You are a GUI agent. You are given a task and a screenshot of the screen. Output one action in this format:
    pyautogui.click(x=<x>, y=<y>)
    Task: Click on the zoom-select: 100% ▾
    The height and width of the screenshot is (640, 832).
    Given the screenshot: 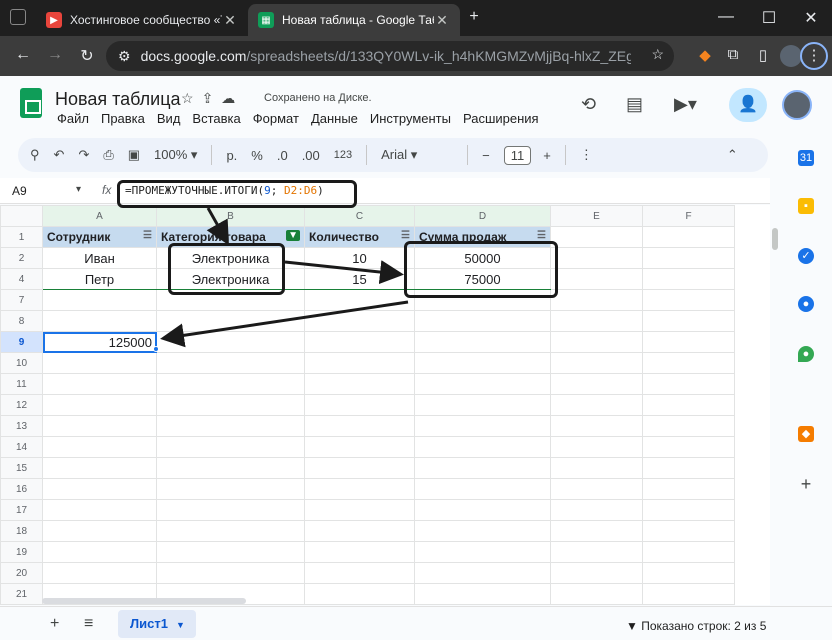 What is the action you would take?
    pyautogui.click(x=175, y=155)
    